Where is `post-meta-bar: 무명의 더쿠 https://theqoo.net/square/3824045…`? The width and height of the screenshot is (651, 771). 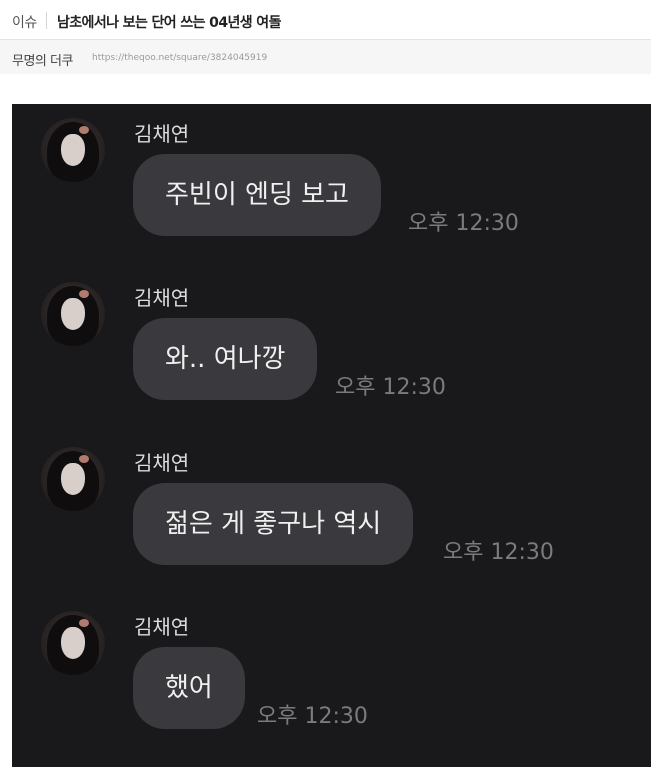
post-meta-bar: 무명의 더쿠 https://theqoo.net/square/3824045… is located at coordinates (325, 57).